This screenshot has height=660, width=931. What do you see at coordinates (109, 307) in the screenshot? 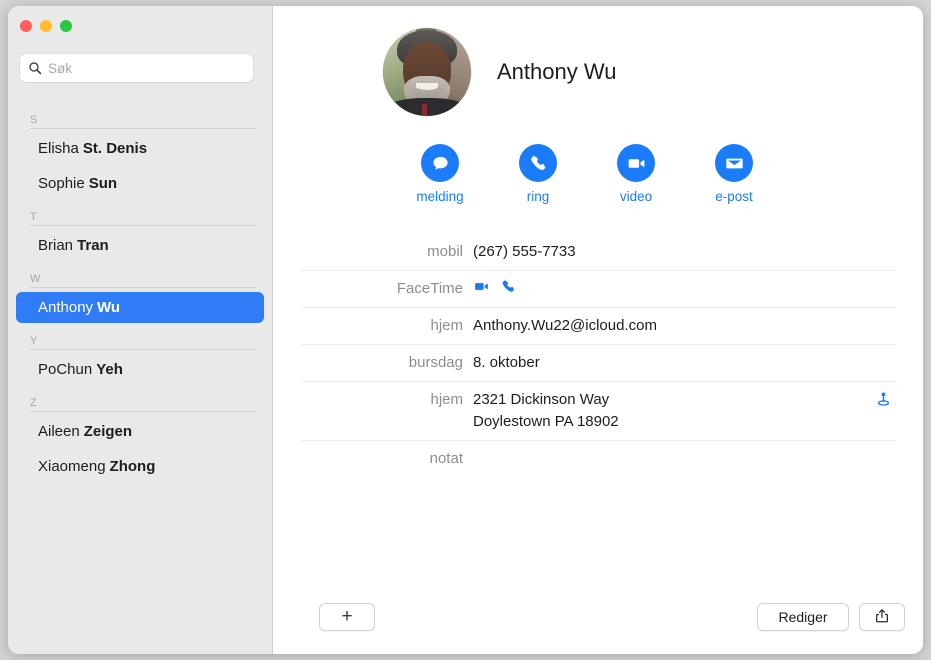
I see `contact-last-name: Wu` at bounding box center [109, 307].